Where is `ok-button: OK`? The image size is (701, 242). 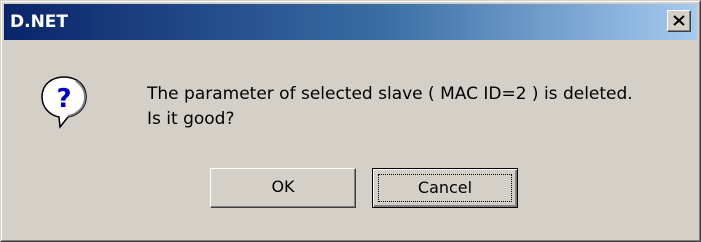
ok-button: OK is located at coordinates (283, 188).